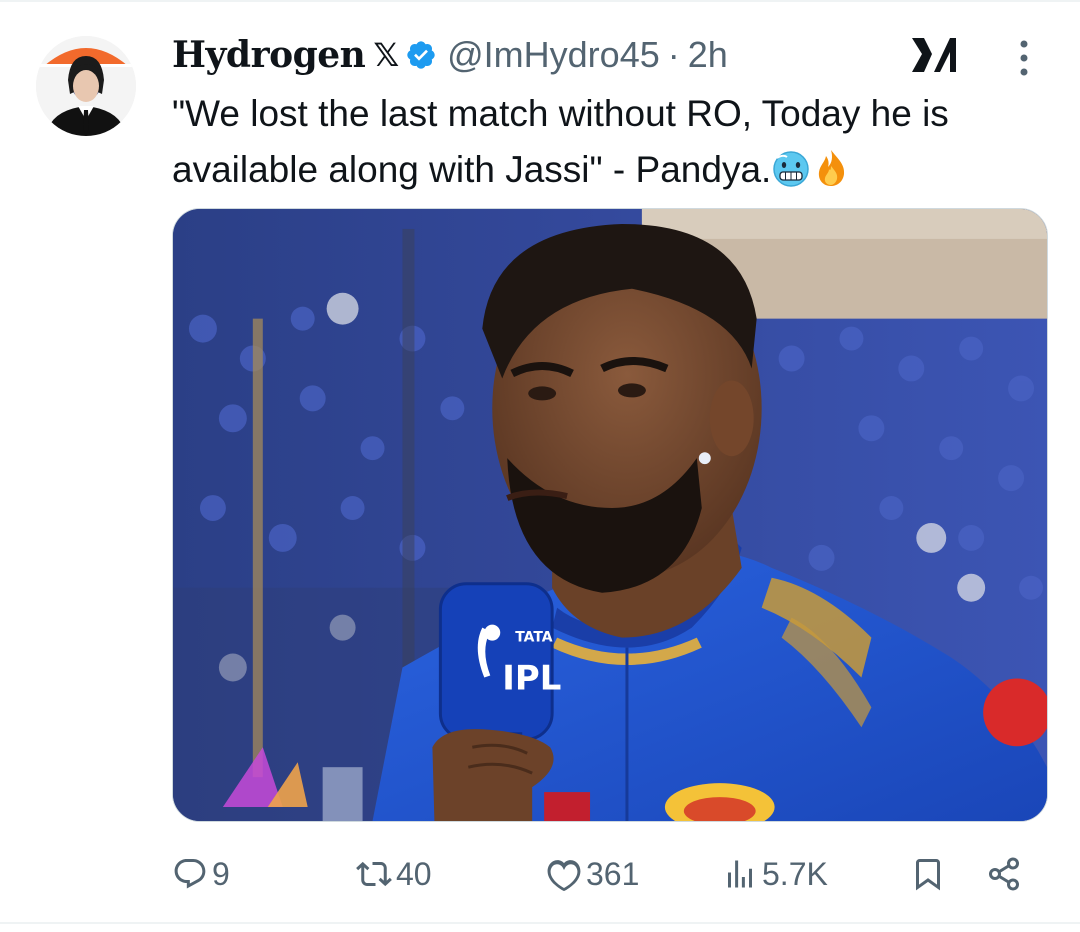 This screenshot has height=932, width=1080. Describe the element at coordinates (613, 873) in the screenshot. I see `like-count: 361` at that location.